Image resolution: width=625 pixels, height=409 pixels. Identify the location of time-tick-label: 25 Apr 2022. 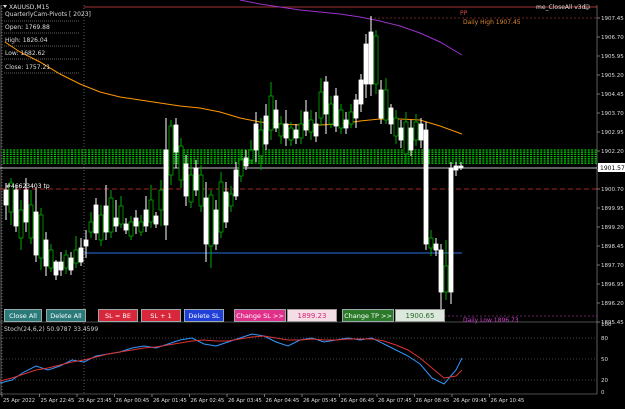
(19, 401).